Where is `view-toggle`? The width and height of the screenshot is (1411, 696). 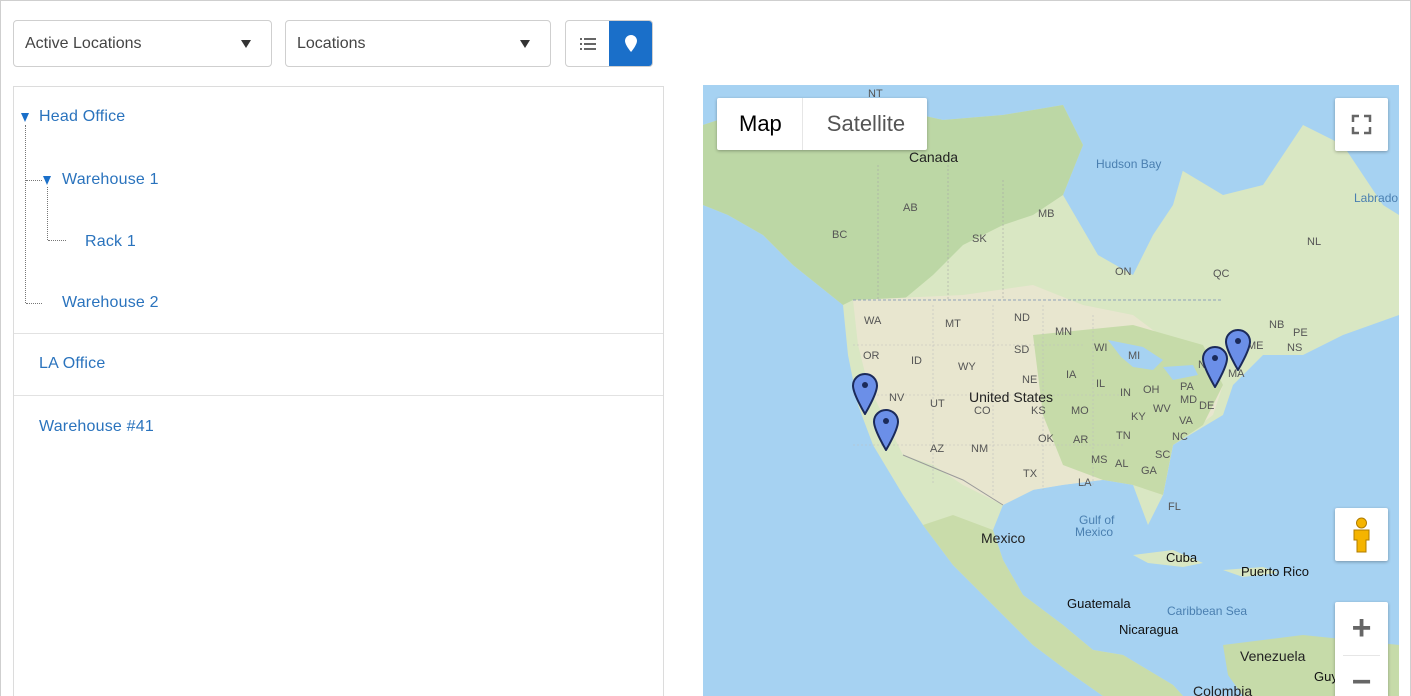
view-toggle is located at coordinates (609, 43).